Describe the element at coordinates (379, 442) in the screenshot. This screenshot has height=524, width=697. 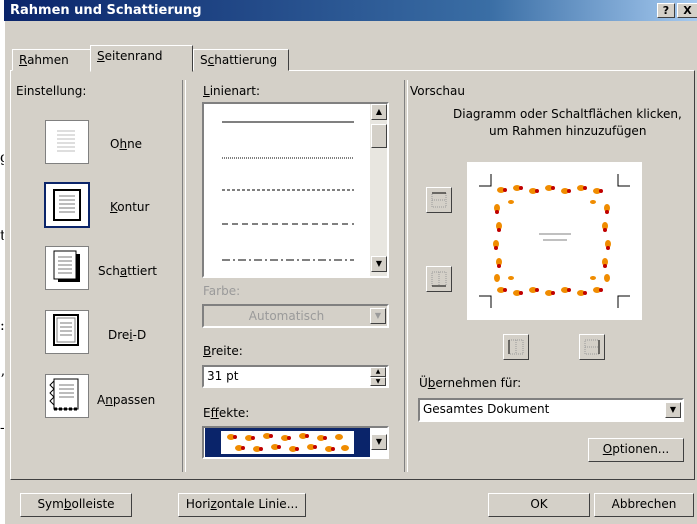
I see `effekte-dropdown-arrow-icon: ▼` at that location.